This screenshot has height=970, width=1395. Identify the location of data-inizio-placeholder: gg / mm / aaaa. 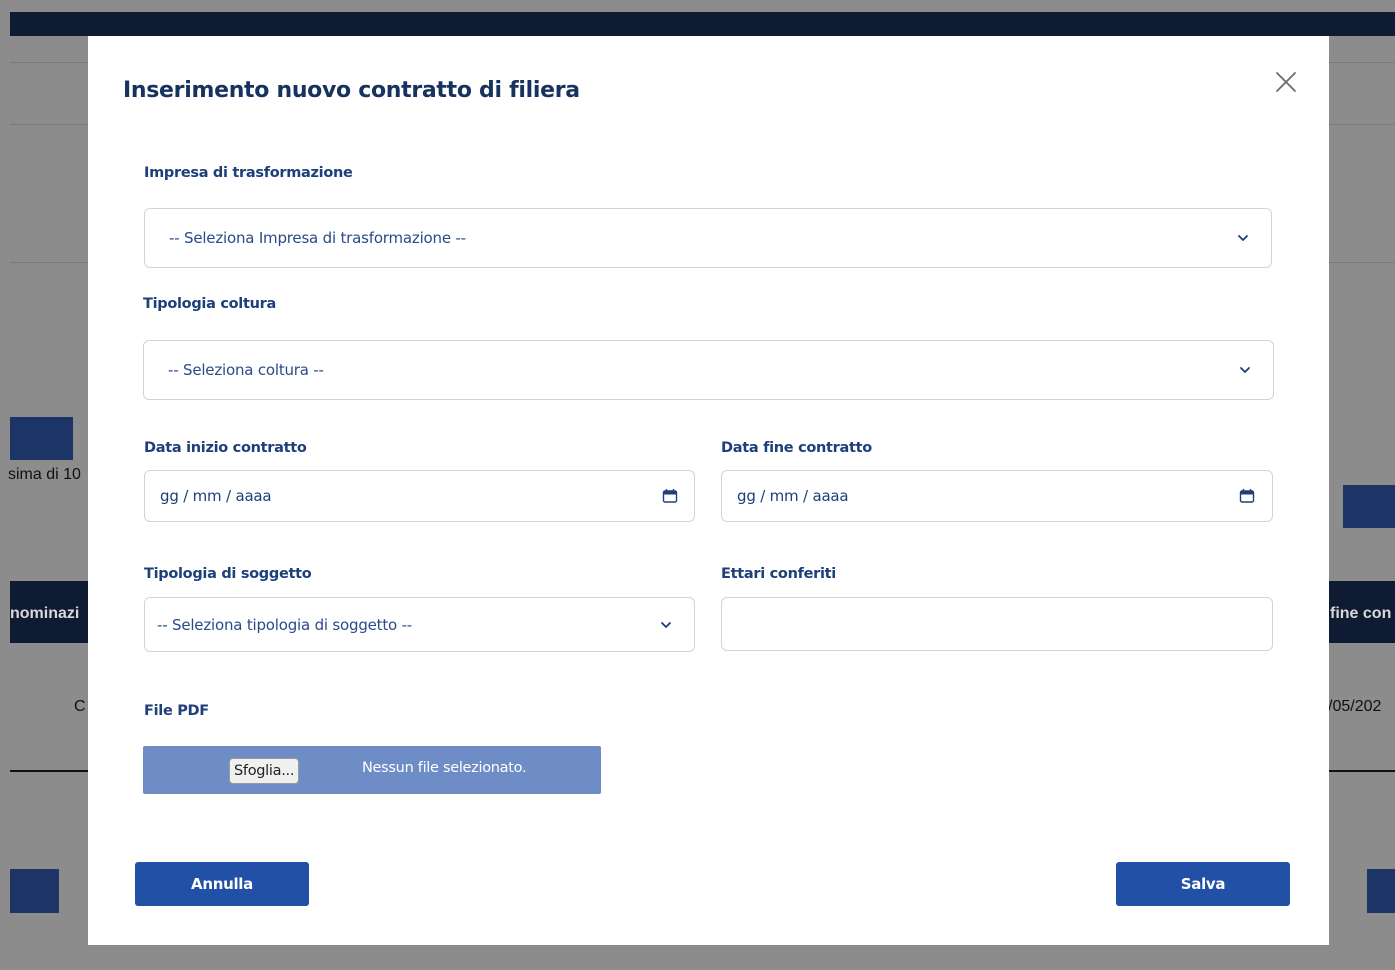
(216, 496).